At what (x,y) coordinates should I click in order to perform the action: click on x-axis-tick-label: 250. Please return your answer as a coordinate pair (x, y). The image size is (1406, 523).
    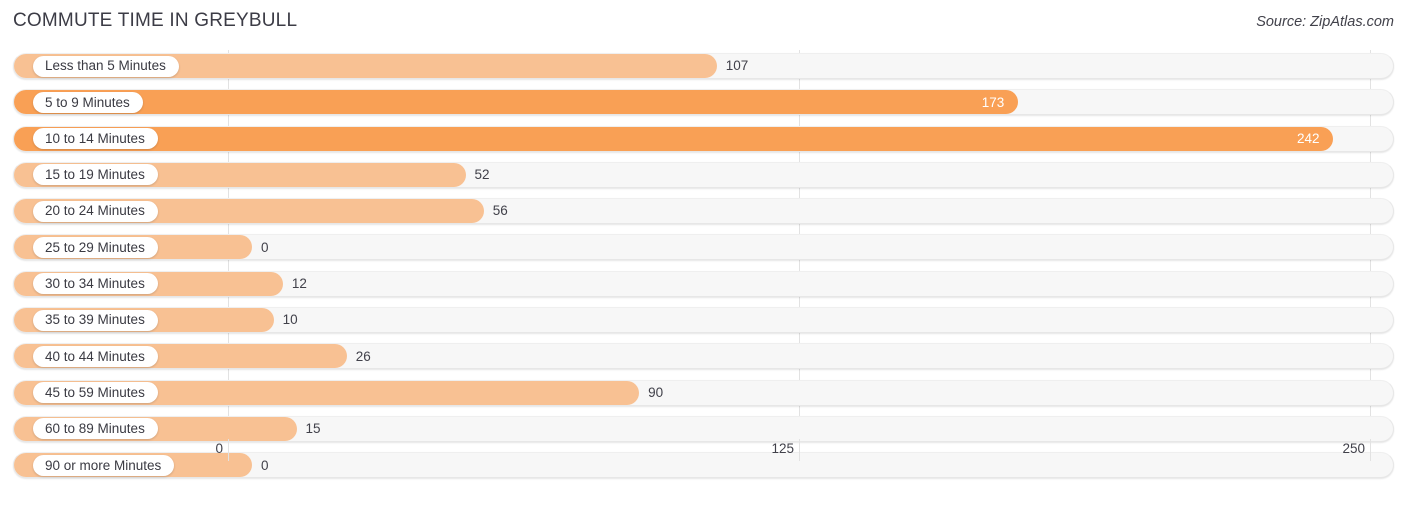
    Looking at the image, I should click on (1353, 448).